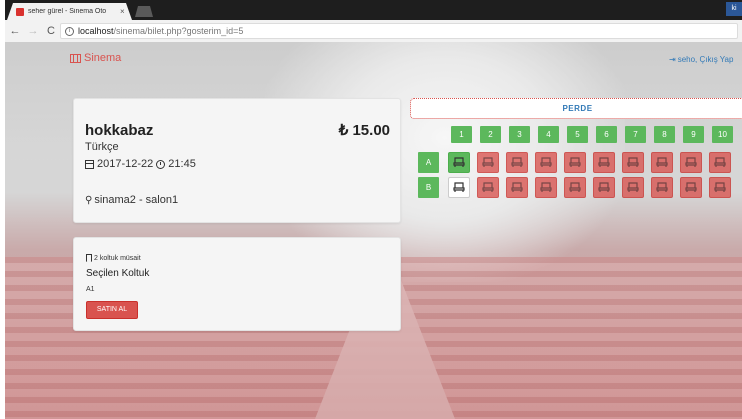  I want to click on seat-a10, so click(720, 162).